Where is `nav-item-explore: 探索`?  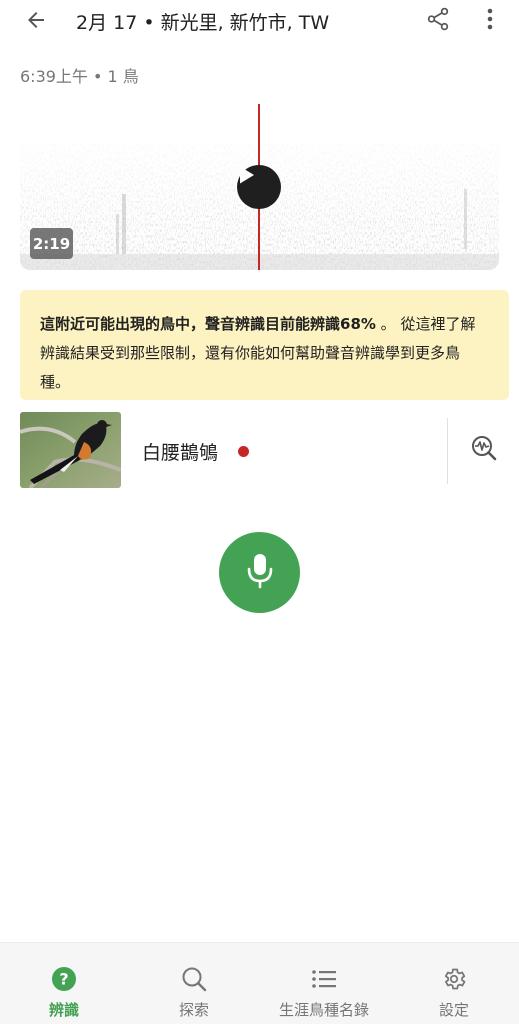
nav-item-explore: 探索 is located at coordinates (194, 983).